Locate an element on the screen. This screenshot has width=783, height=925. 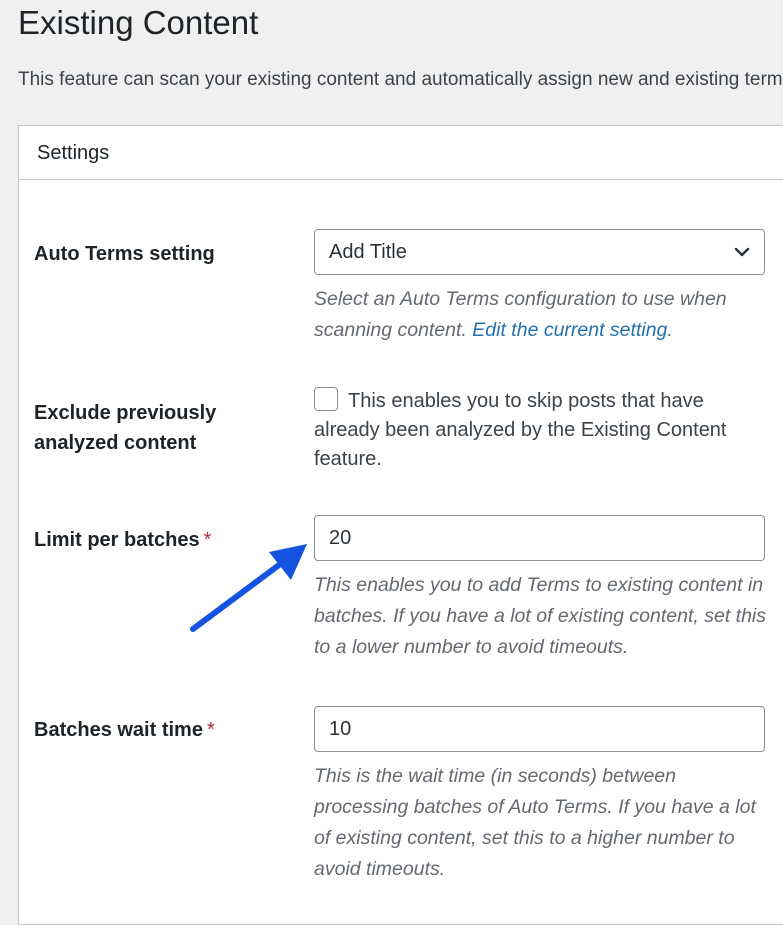
auto-terms-select: Add Title is located at coordinates (539, 252).